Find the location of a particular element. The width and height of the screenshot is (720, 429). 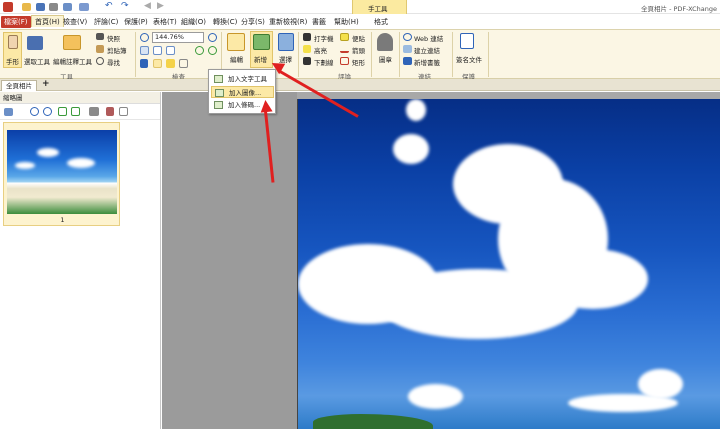

sticky-note-button: 便貼 is located at coordinates (358, 38).